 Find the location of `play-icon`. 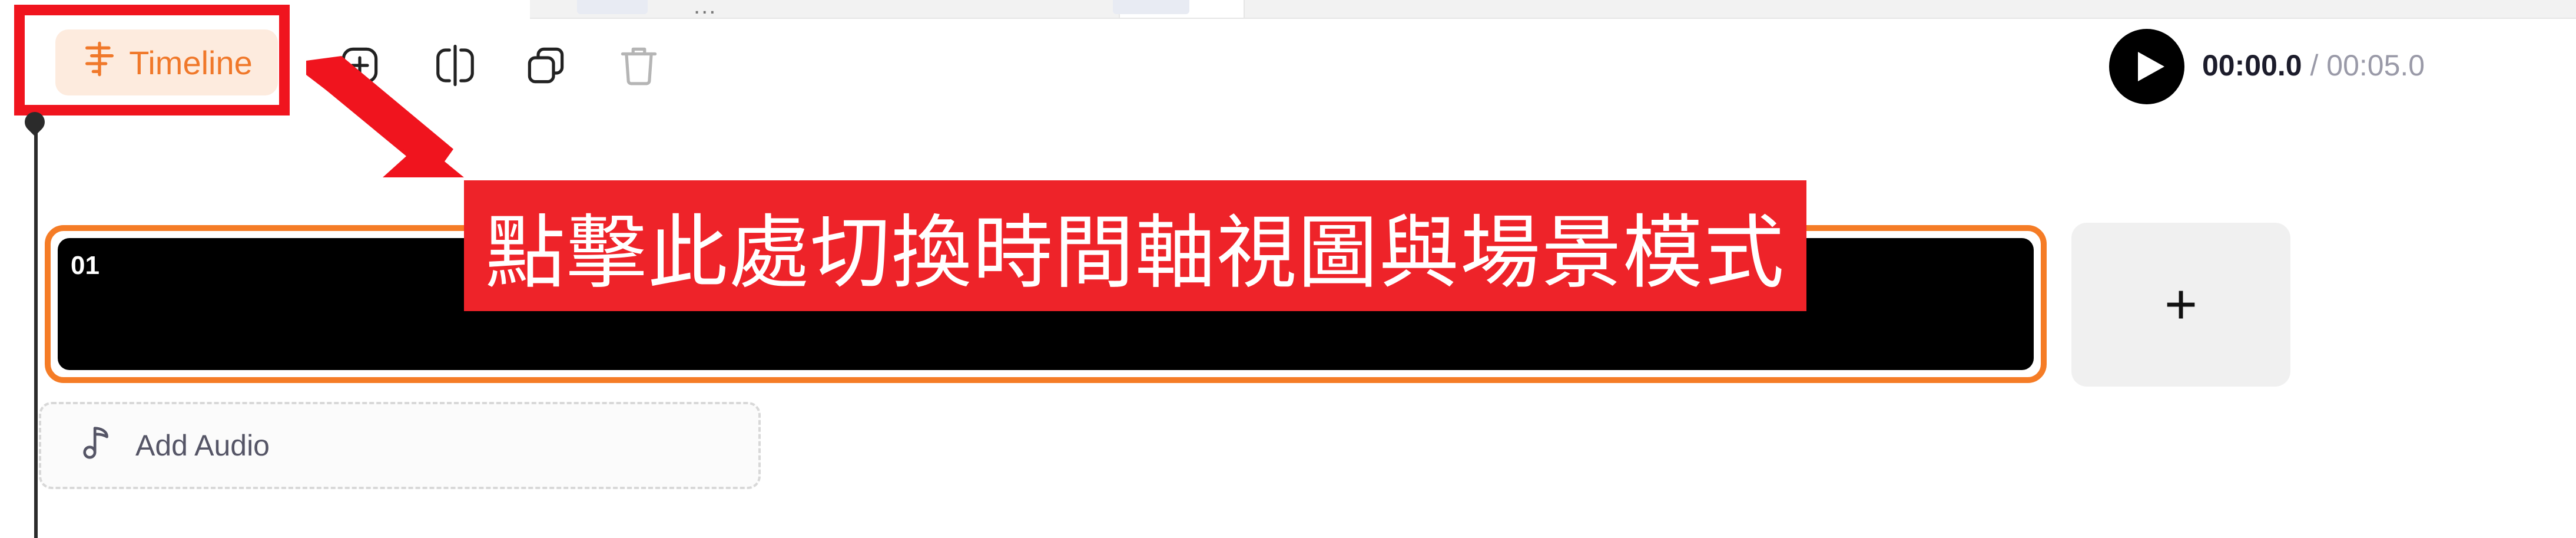

play-icon is located at coordinates (2151, 66).